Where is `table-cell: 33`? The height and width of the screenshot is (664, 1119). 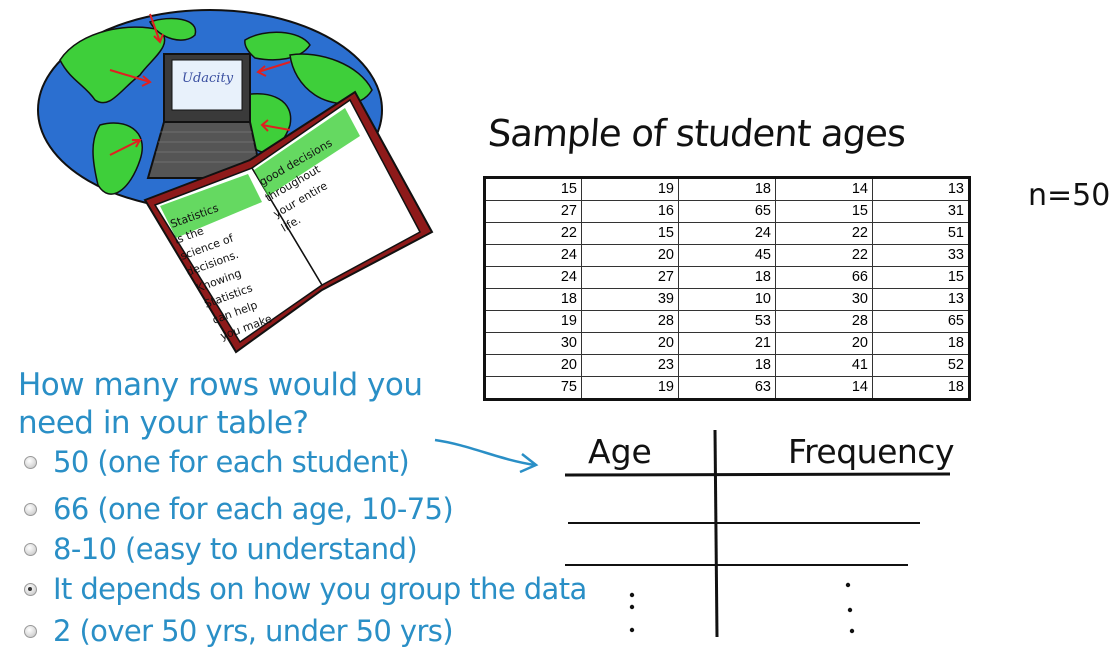 table-cell: 33 is located at coordinates (921, 255).